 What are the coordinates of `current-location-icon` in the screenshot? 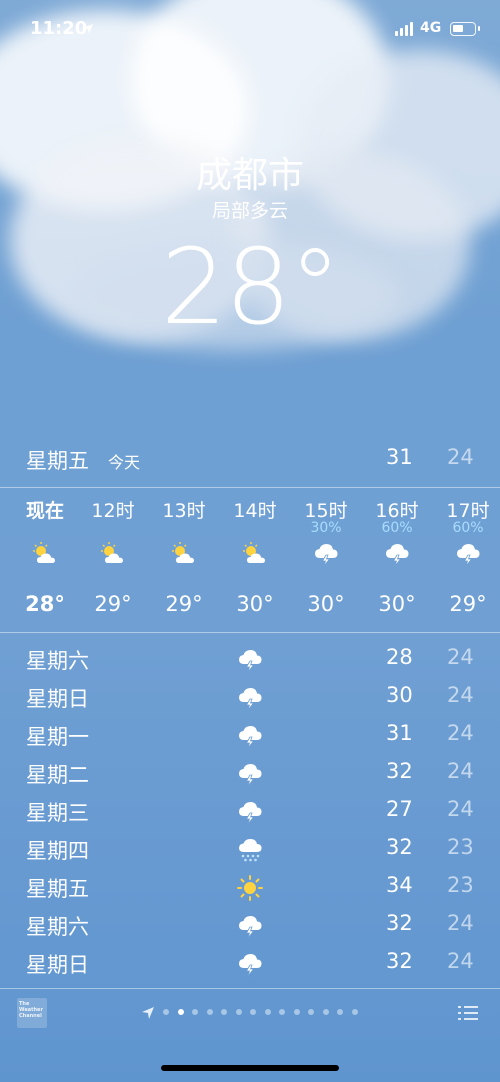 It's located at (148, 1012).